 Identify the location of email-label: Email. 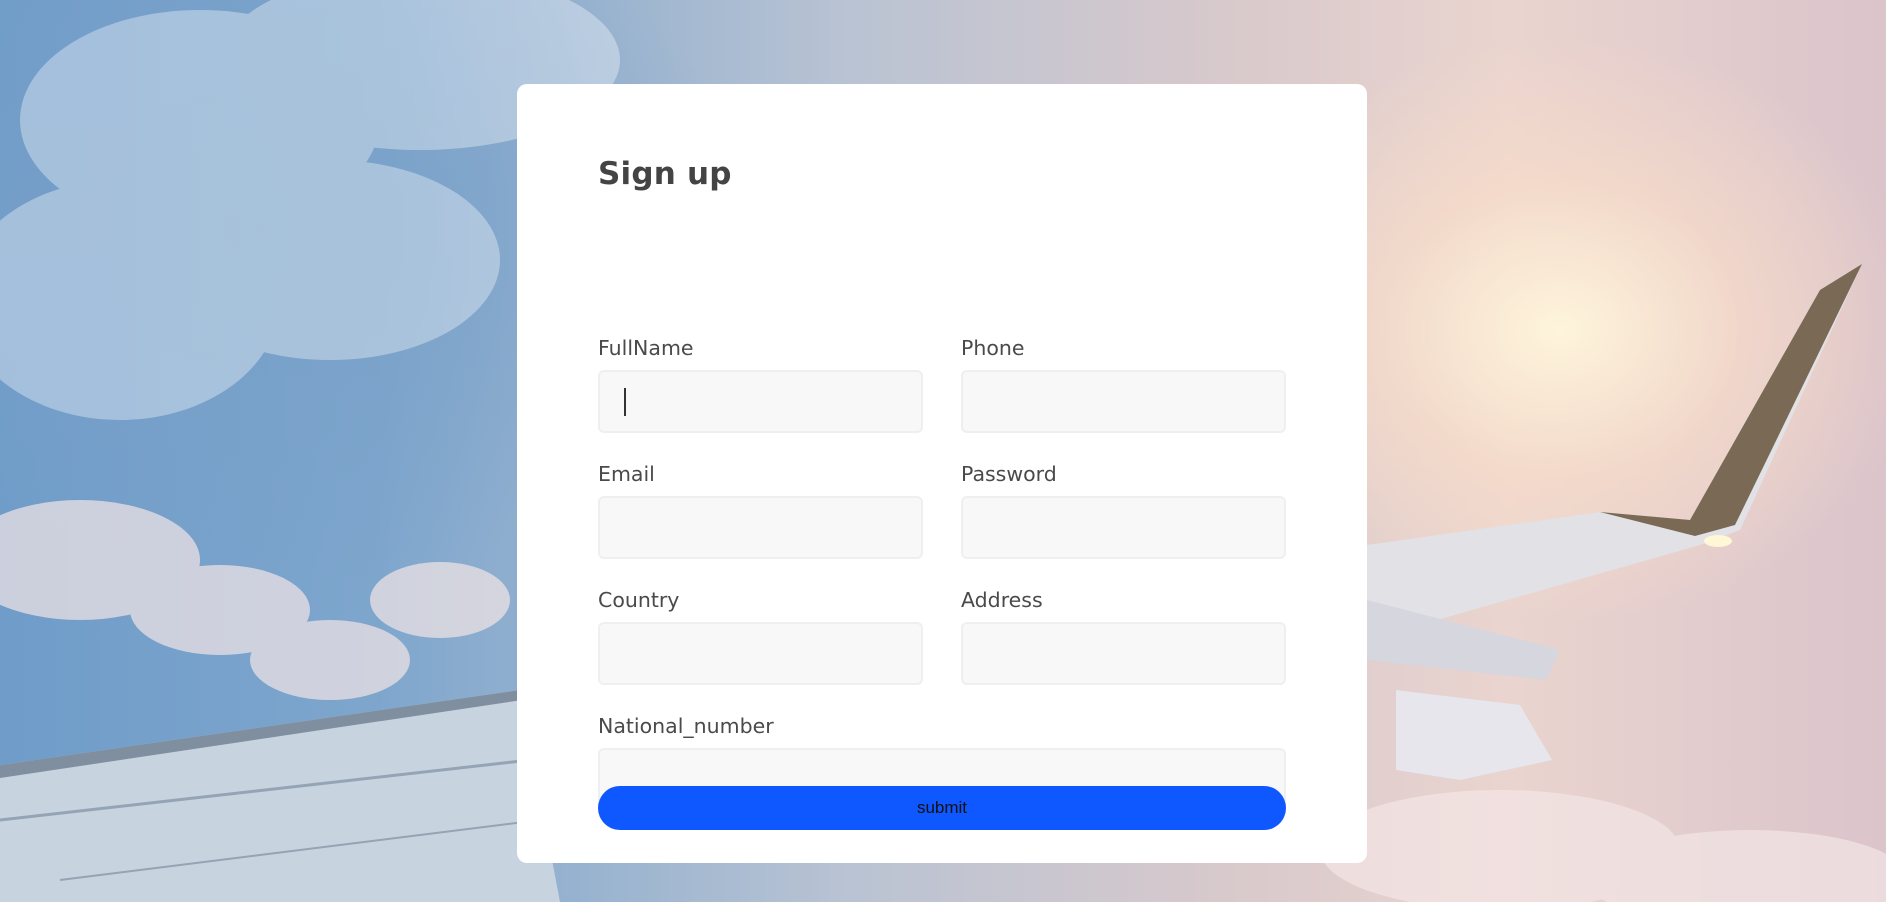
(626, 474).